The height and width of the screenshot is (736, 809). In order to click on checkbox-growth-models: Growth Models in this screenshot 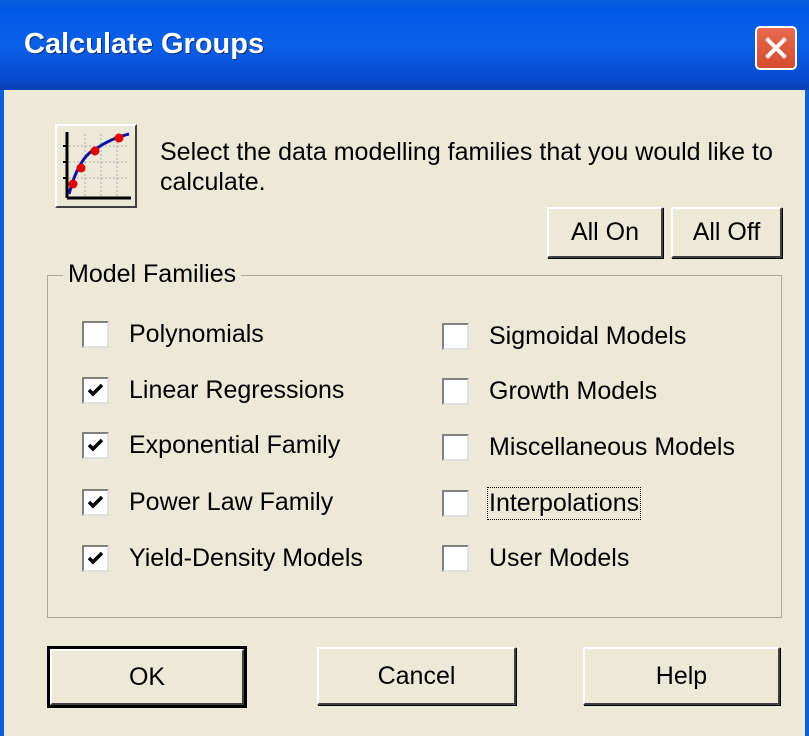, I will do `click(549, 391)`.